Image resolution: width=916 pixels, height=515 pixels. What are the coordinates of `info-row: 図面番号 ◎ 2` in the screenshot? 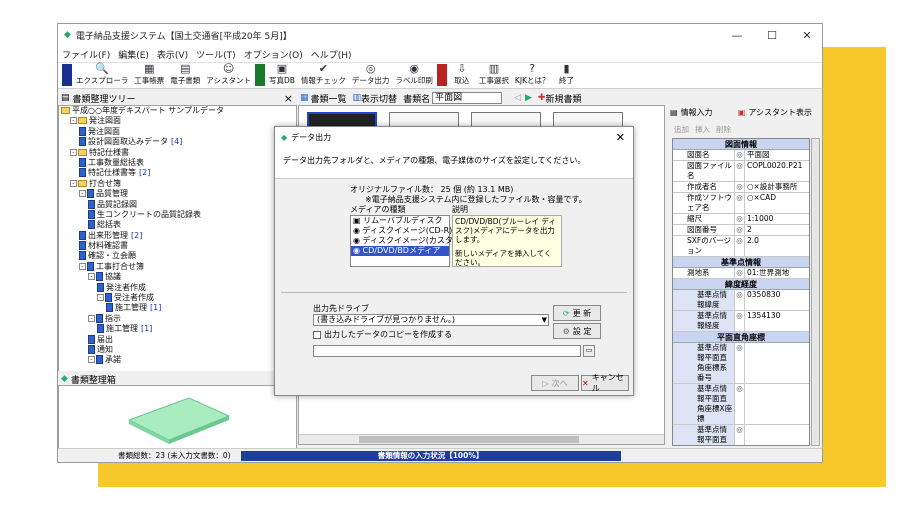 It's located at (741, 230).